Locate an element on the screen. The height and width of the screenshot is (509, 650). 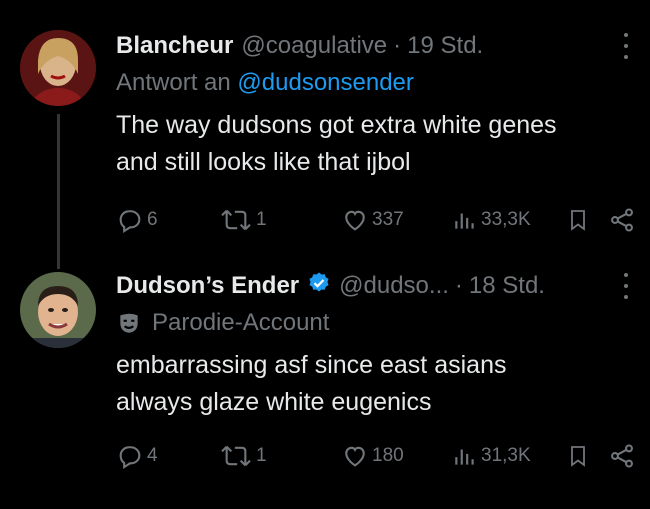
tweet-text-line: The way dudsons got extra white genes is located at coordinates (336, 125).